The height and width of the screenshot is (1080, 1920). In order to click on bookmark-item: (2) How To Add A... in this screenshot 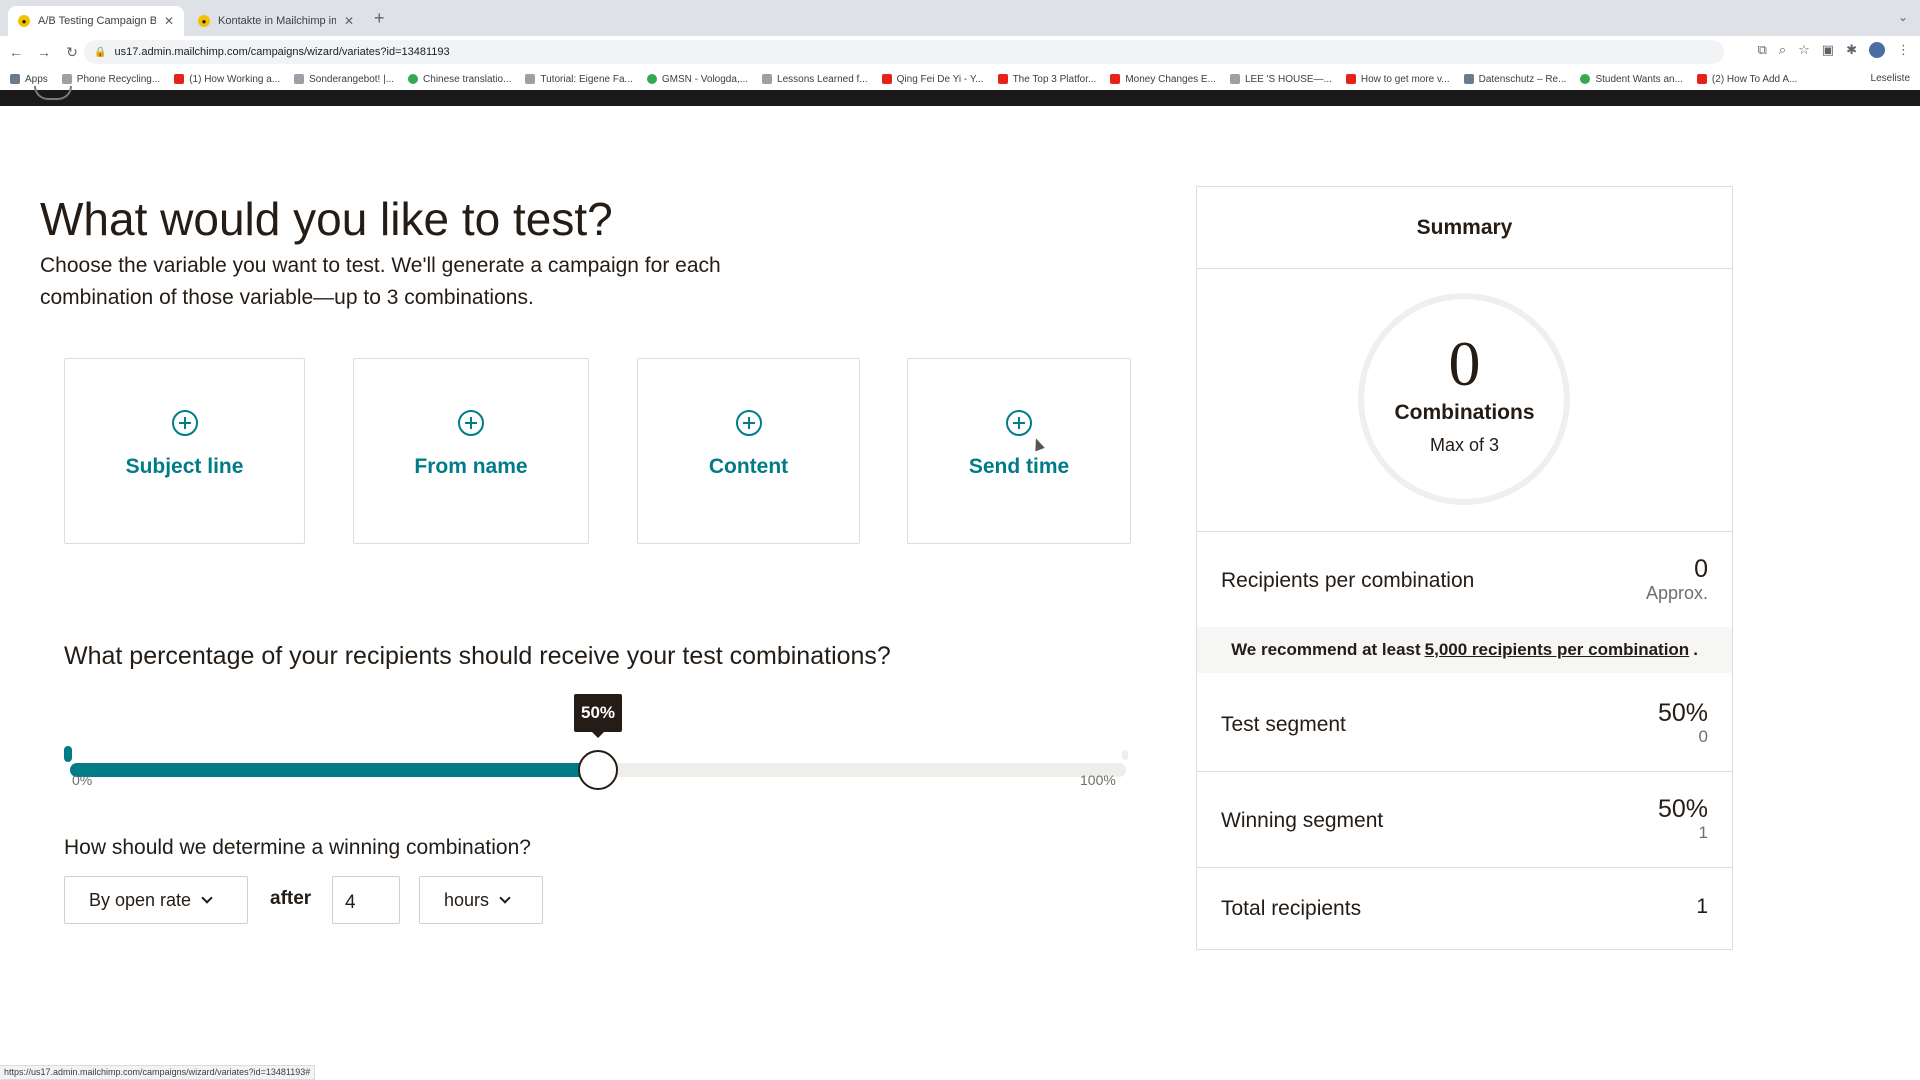, I will do `click(1746, 79)`.